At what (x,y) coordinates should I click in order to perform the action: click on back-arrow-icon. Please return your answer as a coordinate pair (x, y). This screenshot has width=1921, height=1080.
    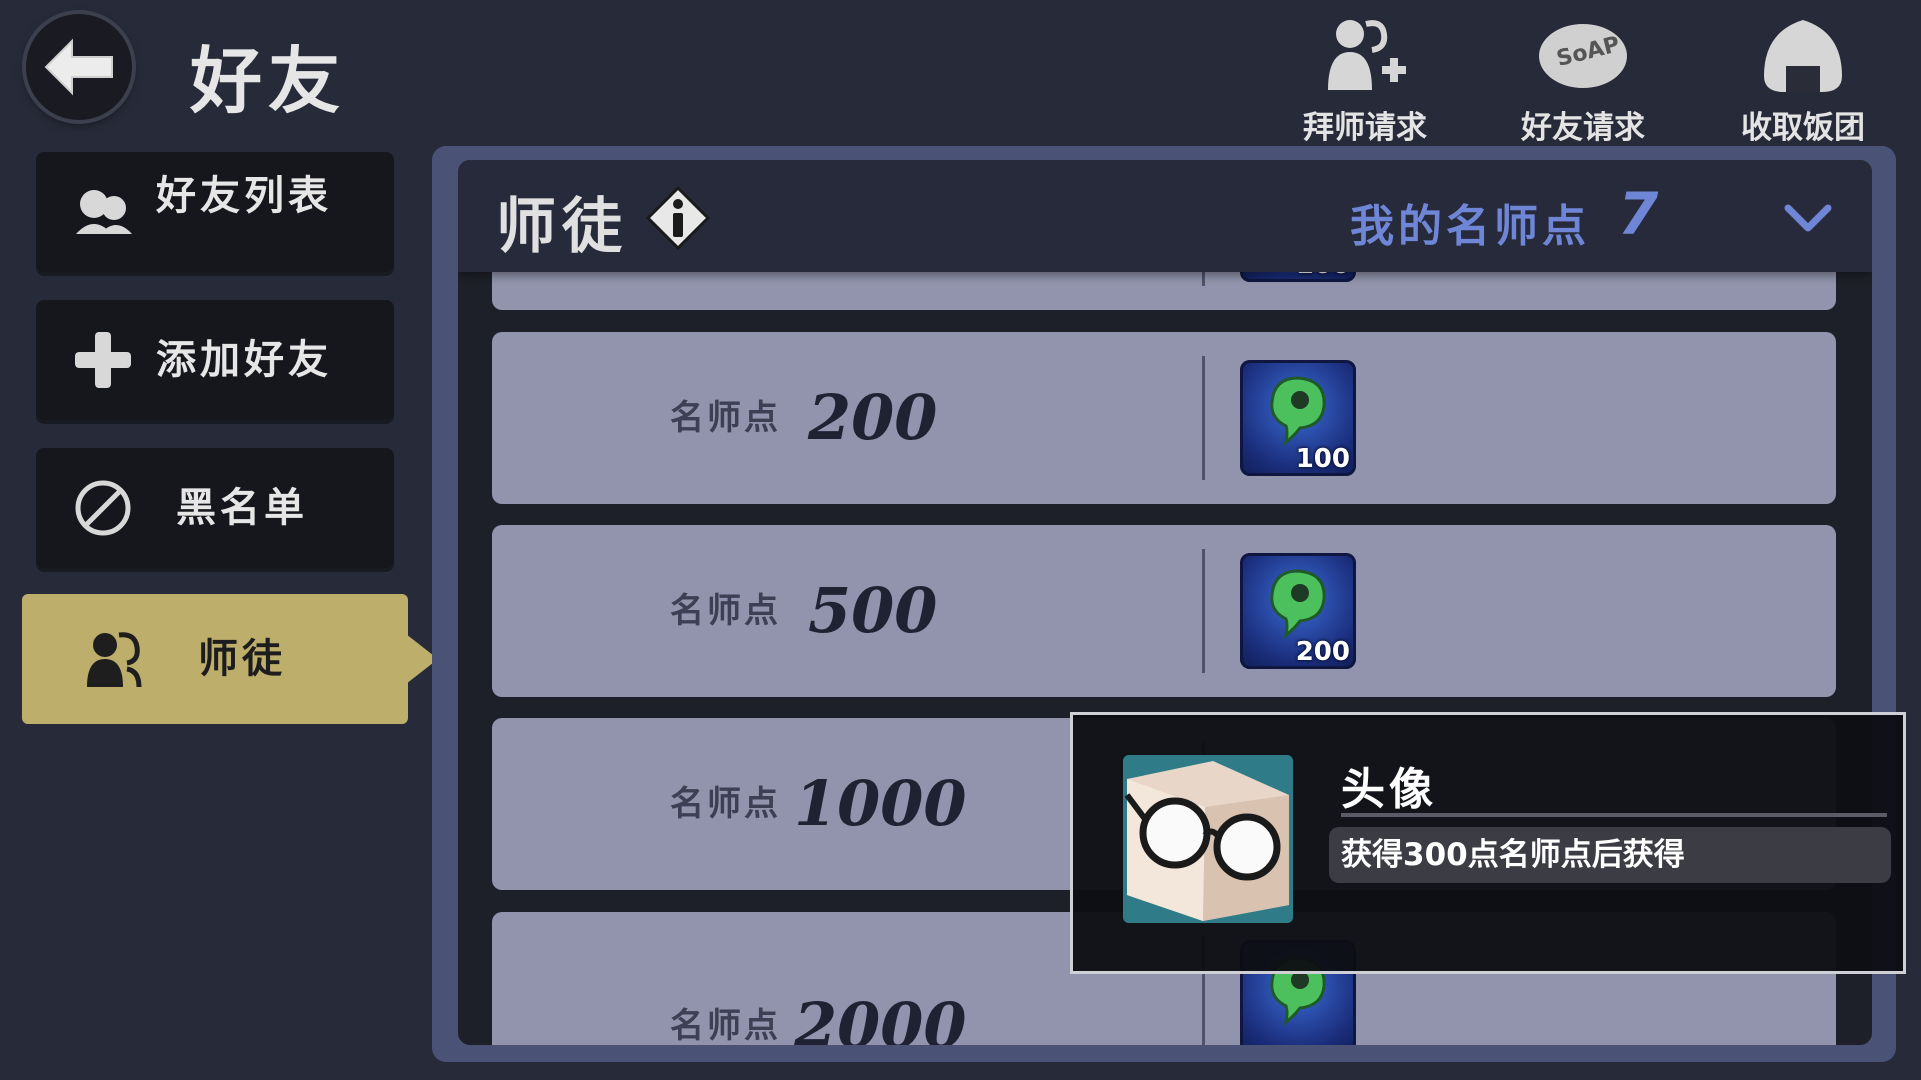
    Looking at the image, I should click on (78, 67).